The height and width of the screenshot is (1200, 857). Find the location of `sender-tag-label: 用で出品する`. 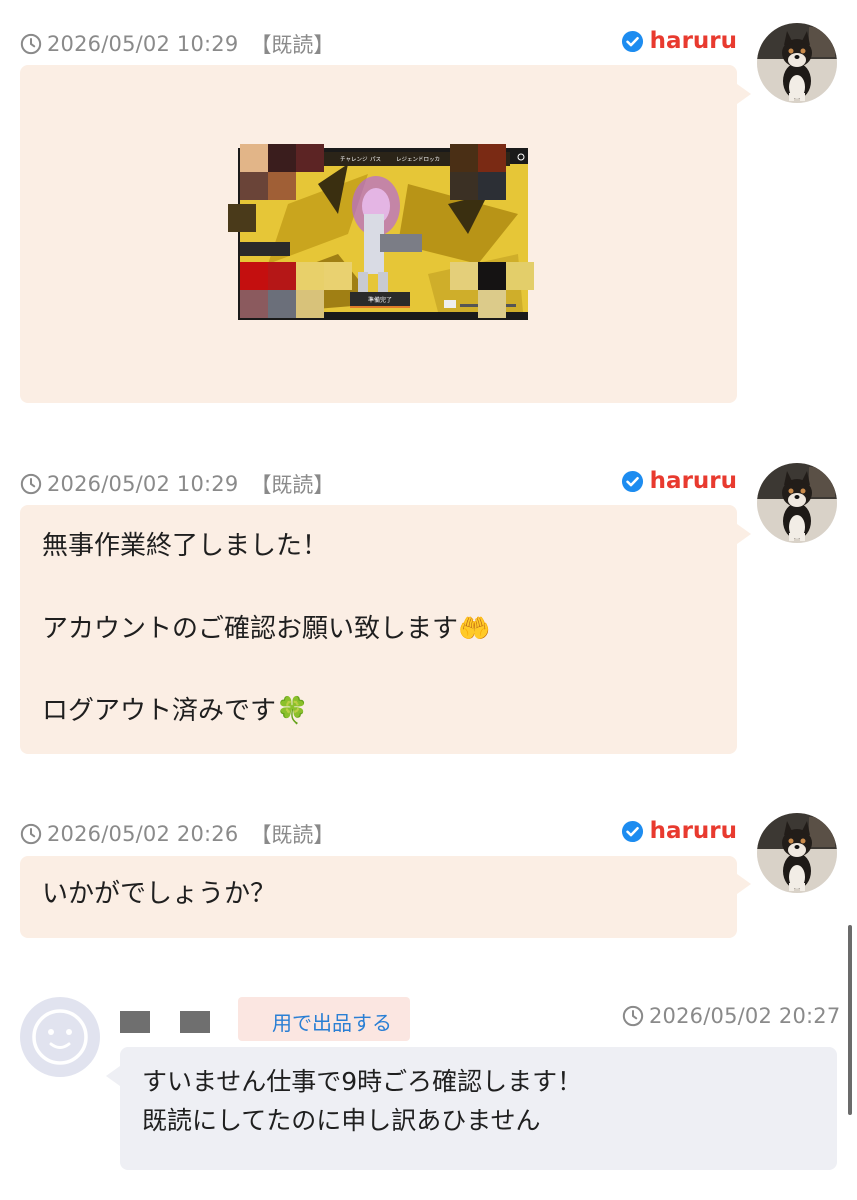

sender-tag-label: 用で出品する is located at coordinates (332, 1023).